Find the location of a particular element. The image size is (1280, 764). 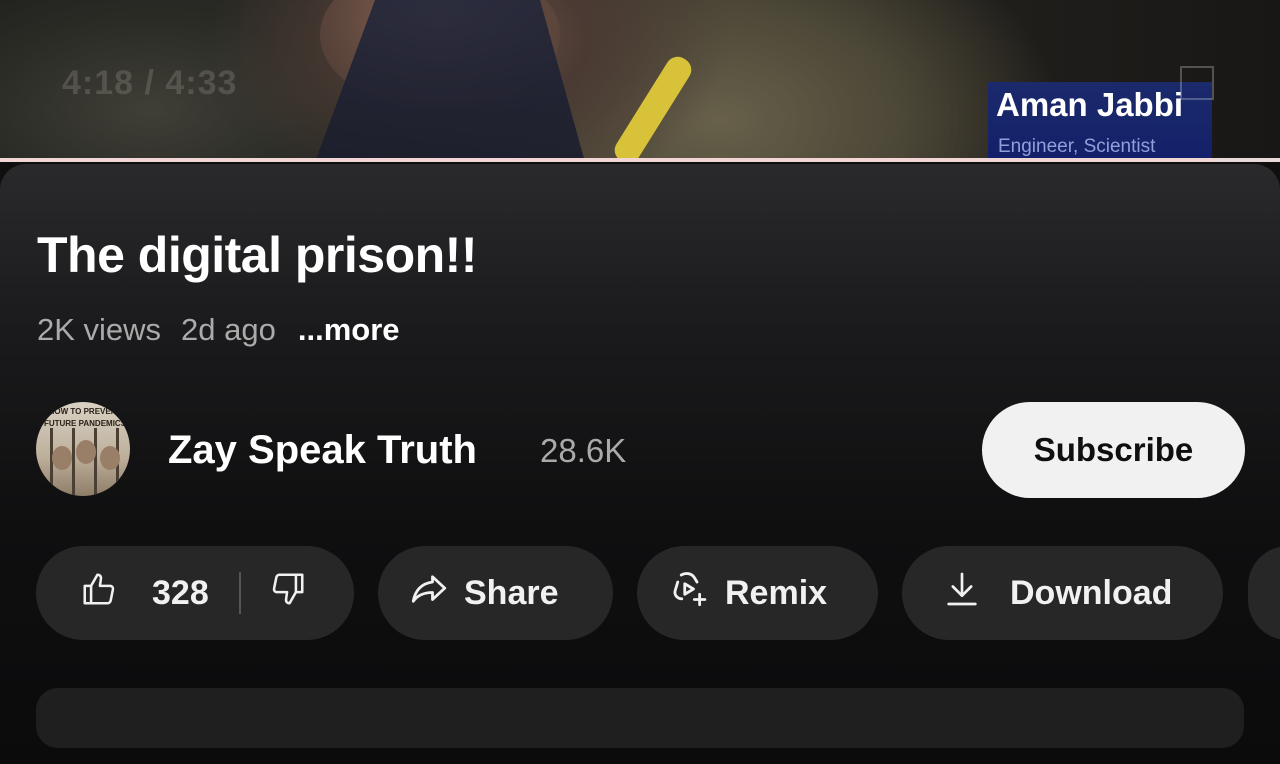

upload-age: 2d ago is located at coordinates (228, 329).